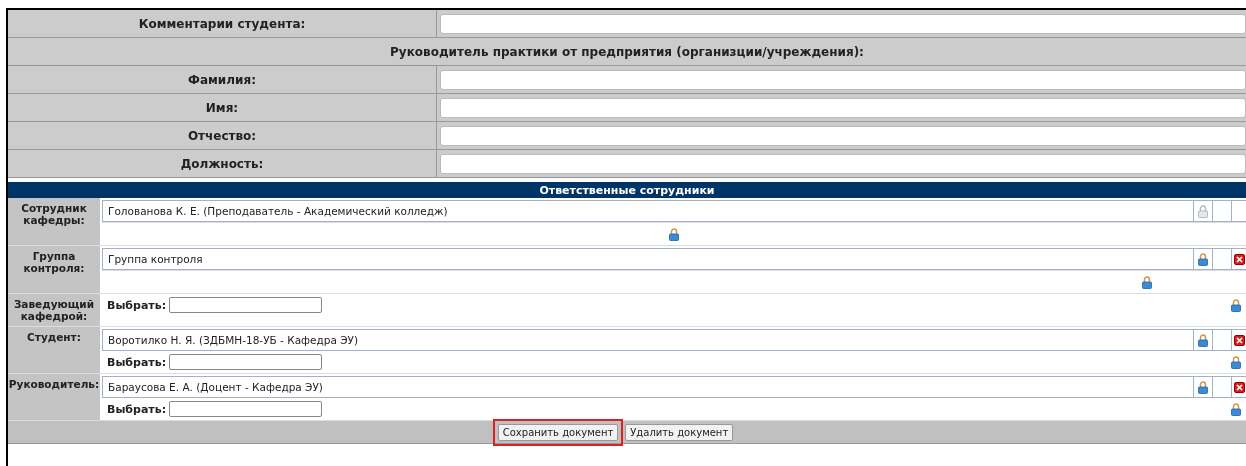 Image resolution: width=1246 pixels, height=466 pixels. Describe the element at coordinates (54, 397) in the screenshot. I see `row-label: Руководитель:` at that location.